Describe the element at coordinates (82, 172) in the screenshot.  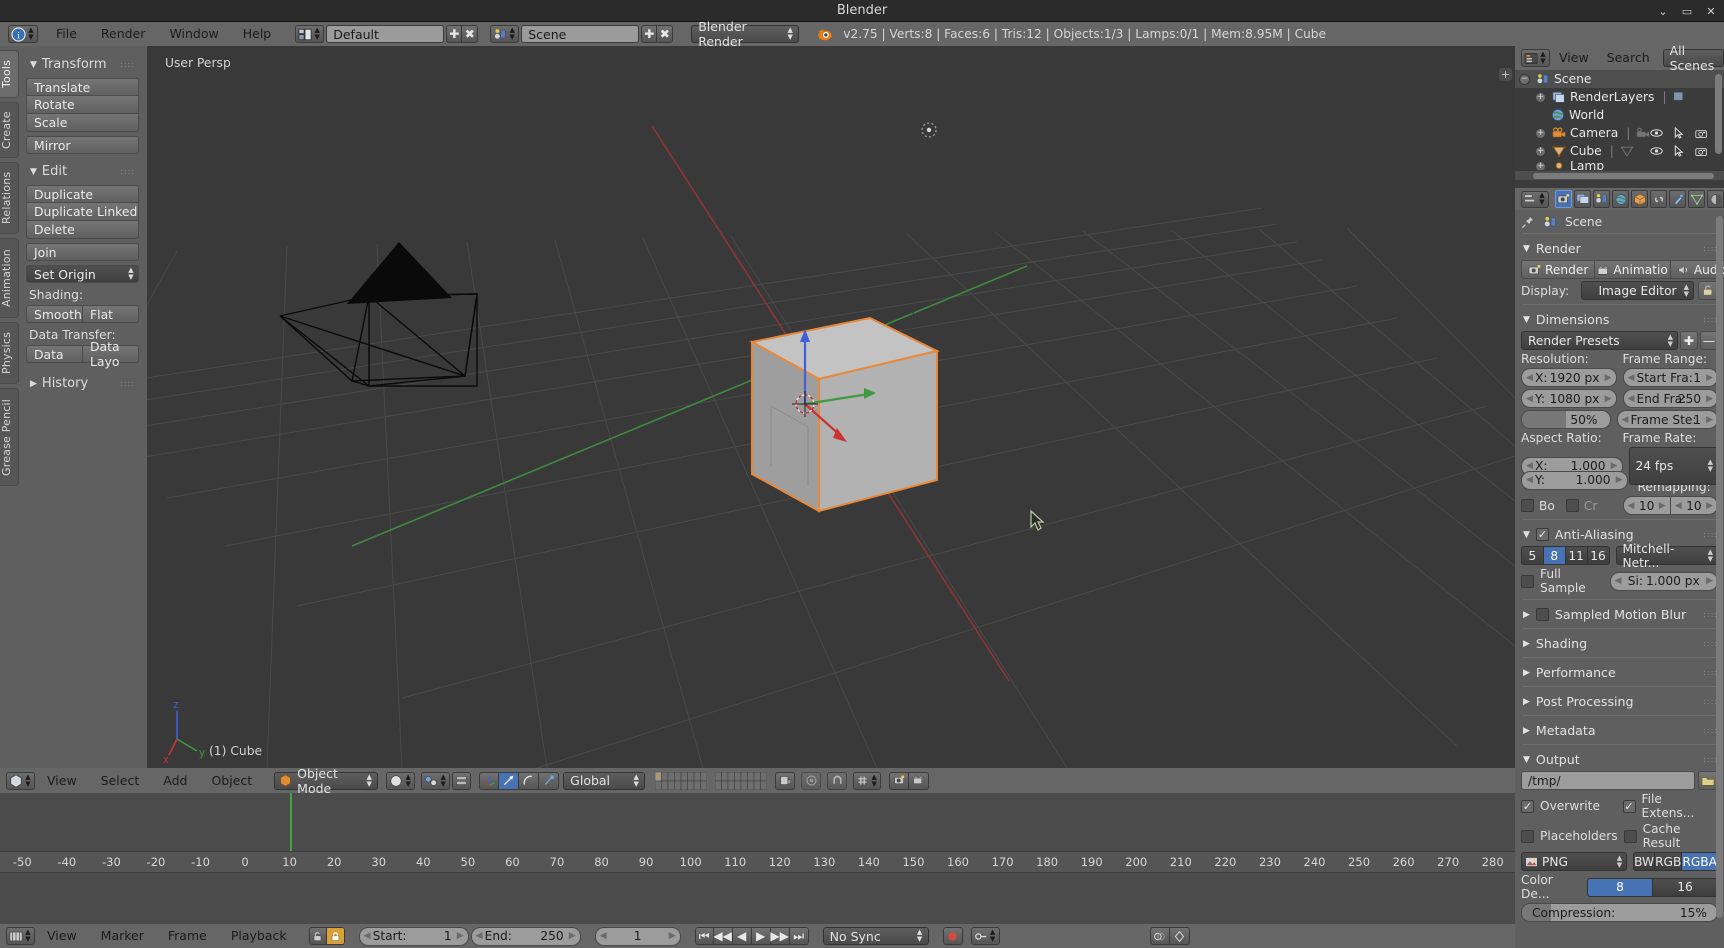
I see `panel-header-edit: ▼ Edit ::::` at that location.